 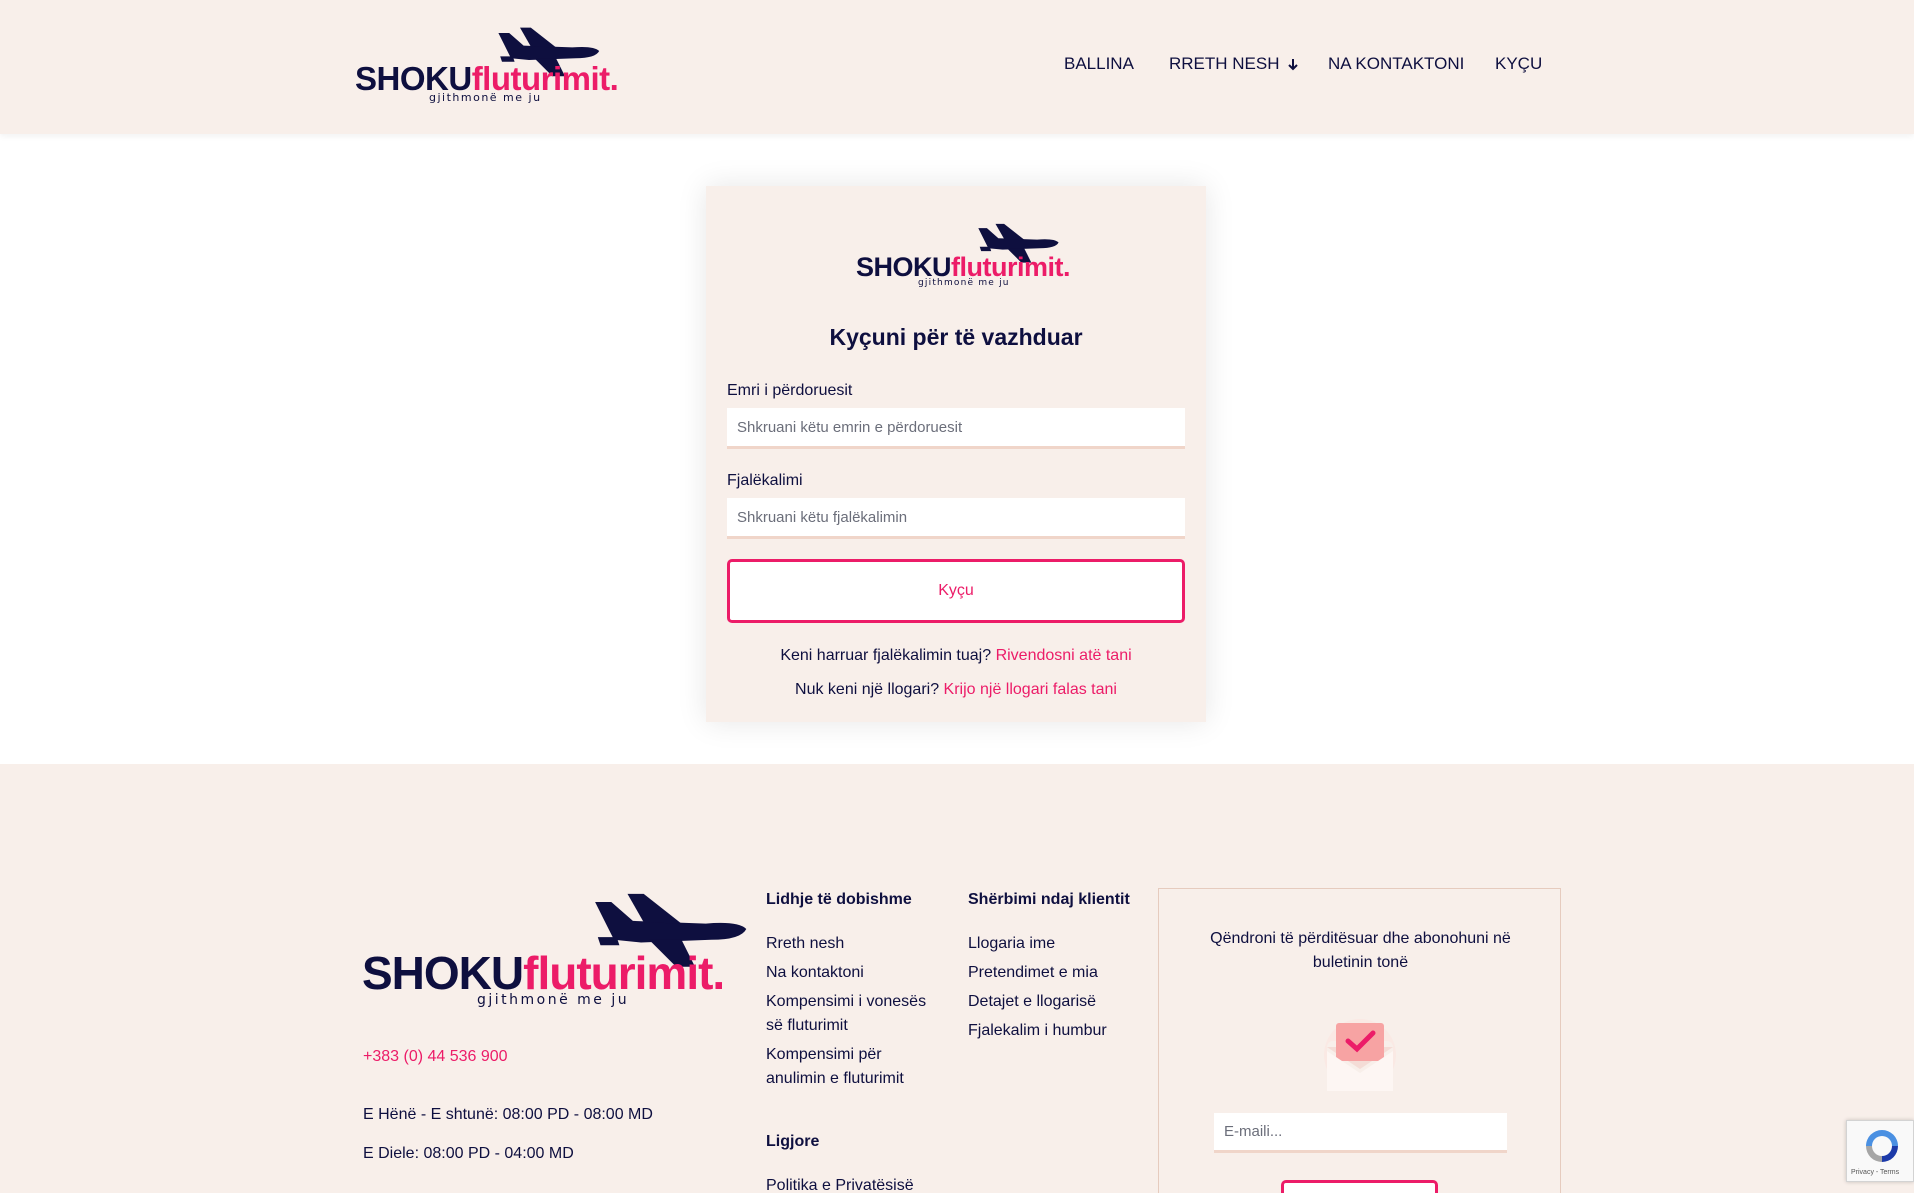 What do you see at coordinates (1032, 1002) in the screenshot?
I see `footer-link-account-details: Detajet e llogarisë` at bounding box center [1032, 1002].